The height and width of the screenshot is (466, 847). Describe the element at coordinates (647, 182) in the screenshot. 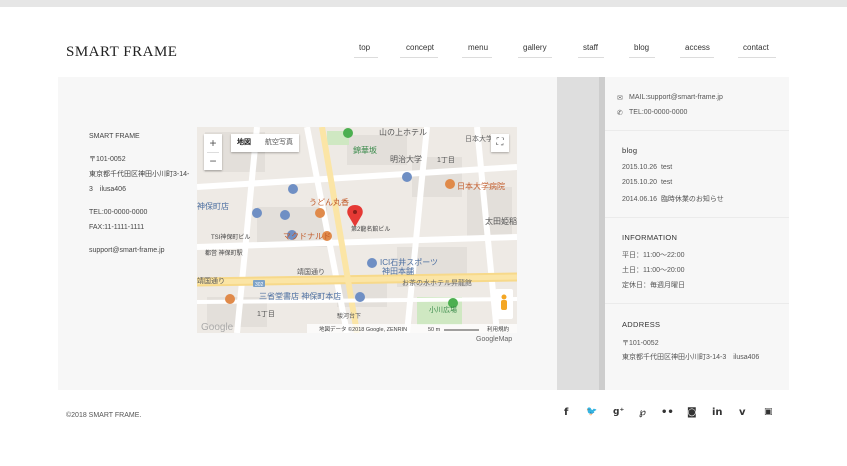

I see `blog-post-link: 2015.10.20 test` at that location.